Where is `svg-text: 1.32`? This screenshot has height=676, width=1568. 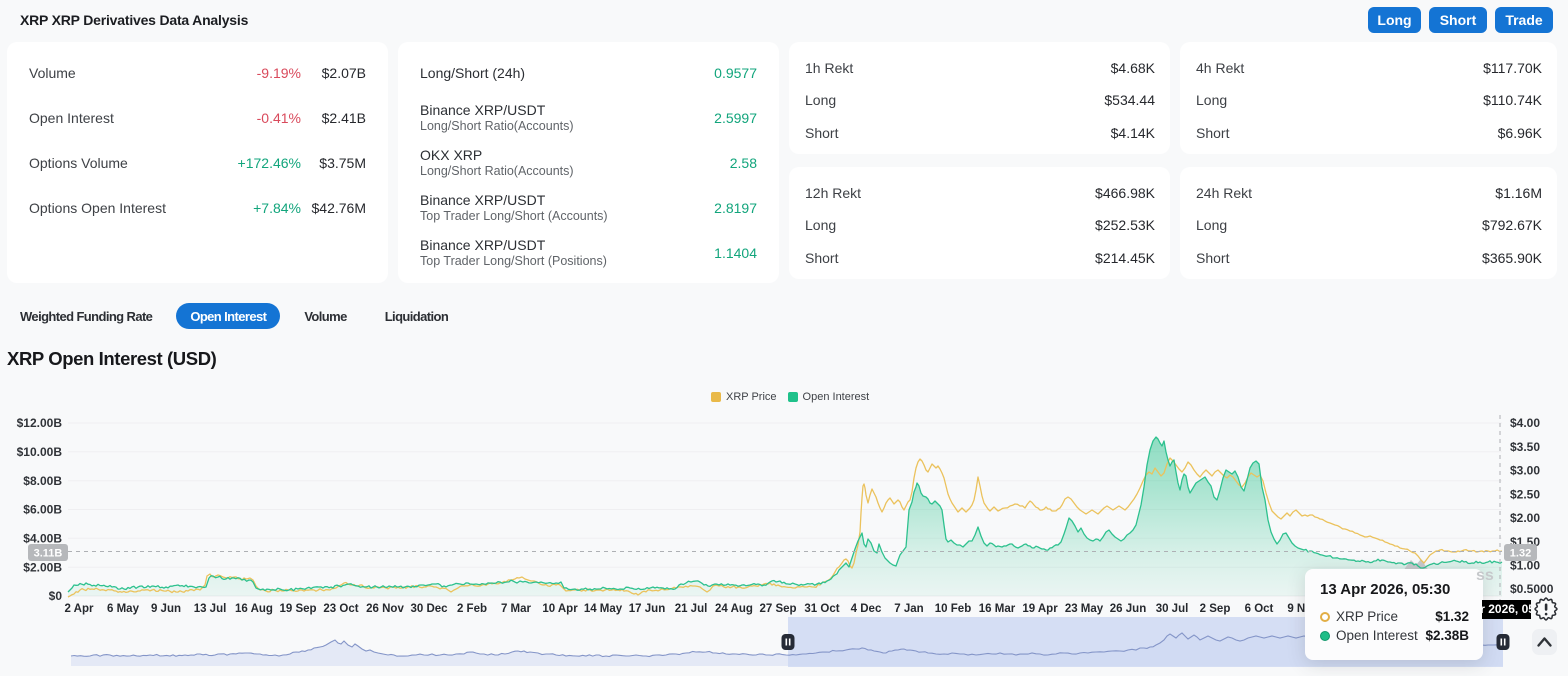
svg-text: 1.32 is located at coordinates (1520, 554).